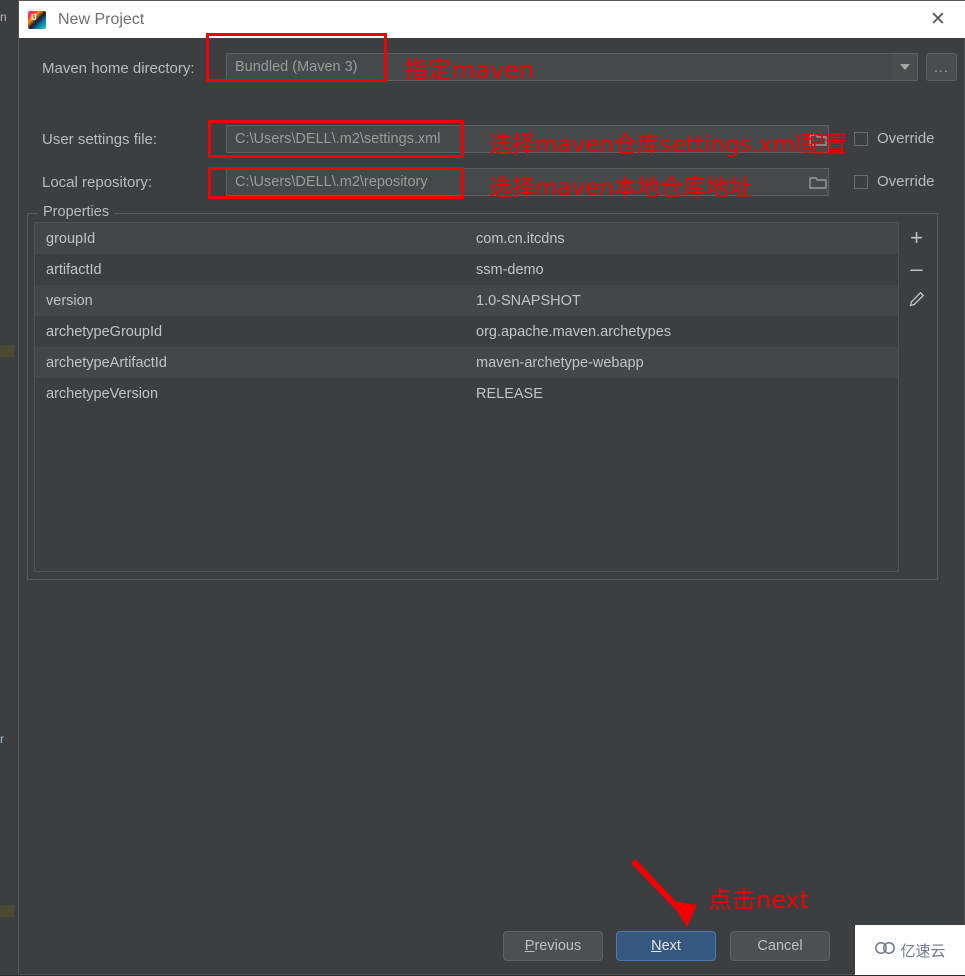 The height and width of the screenshot is (976, 965). What do you see at coordinates (76, 212) in the screenshot?
I see `properties-legend: Properties` at bounding box center [76, 212].